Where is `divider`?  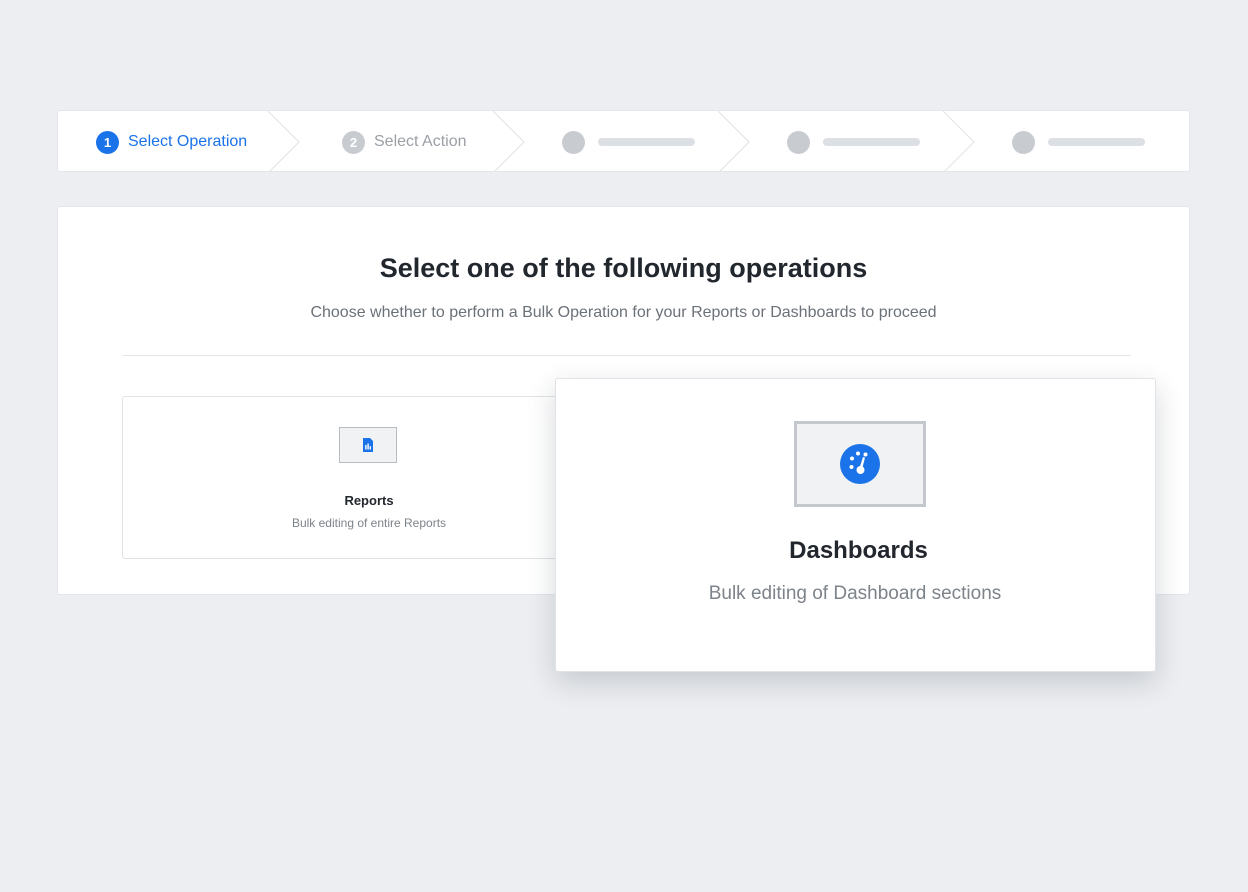 divider is located at coordinates (627, 355).